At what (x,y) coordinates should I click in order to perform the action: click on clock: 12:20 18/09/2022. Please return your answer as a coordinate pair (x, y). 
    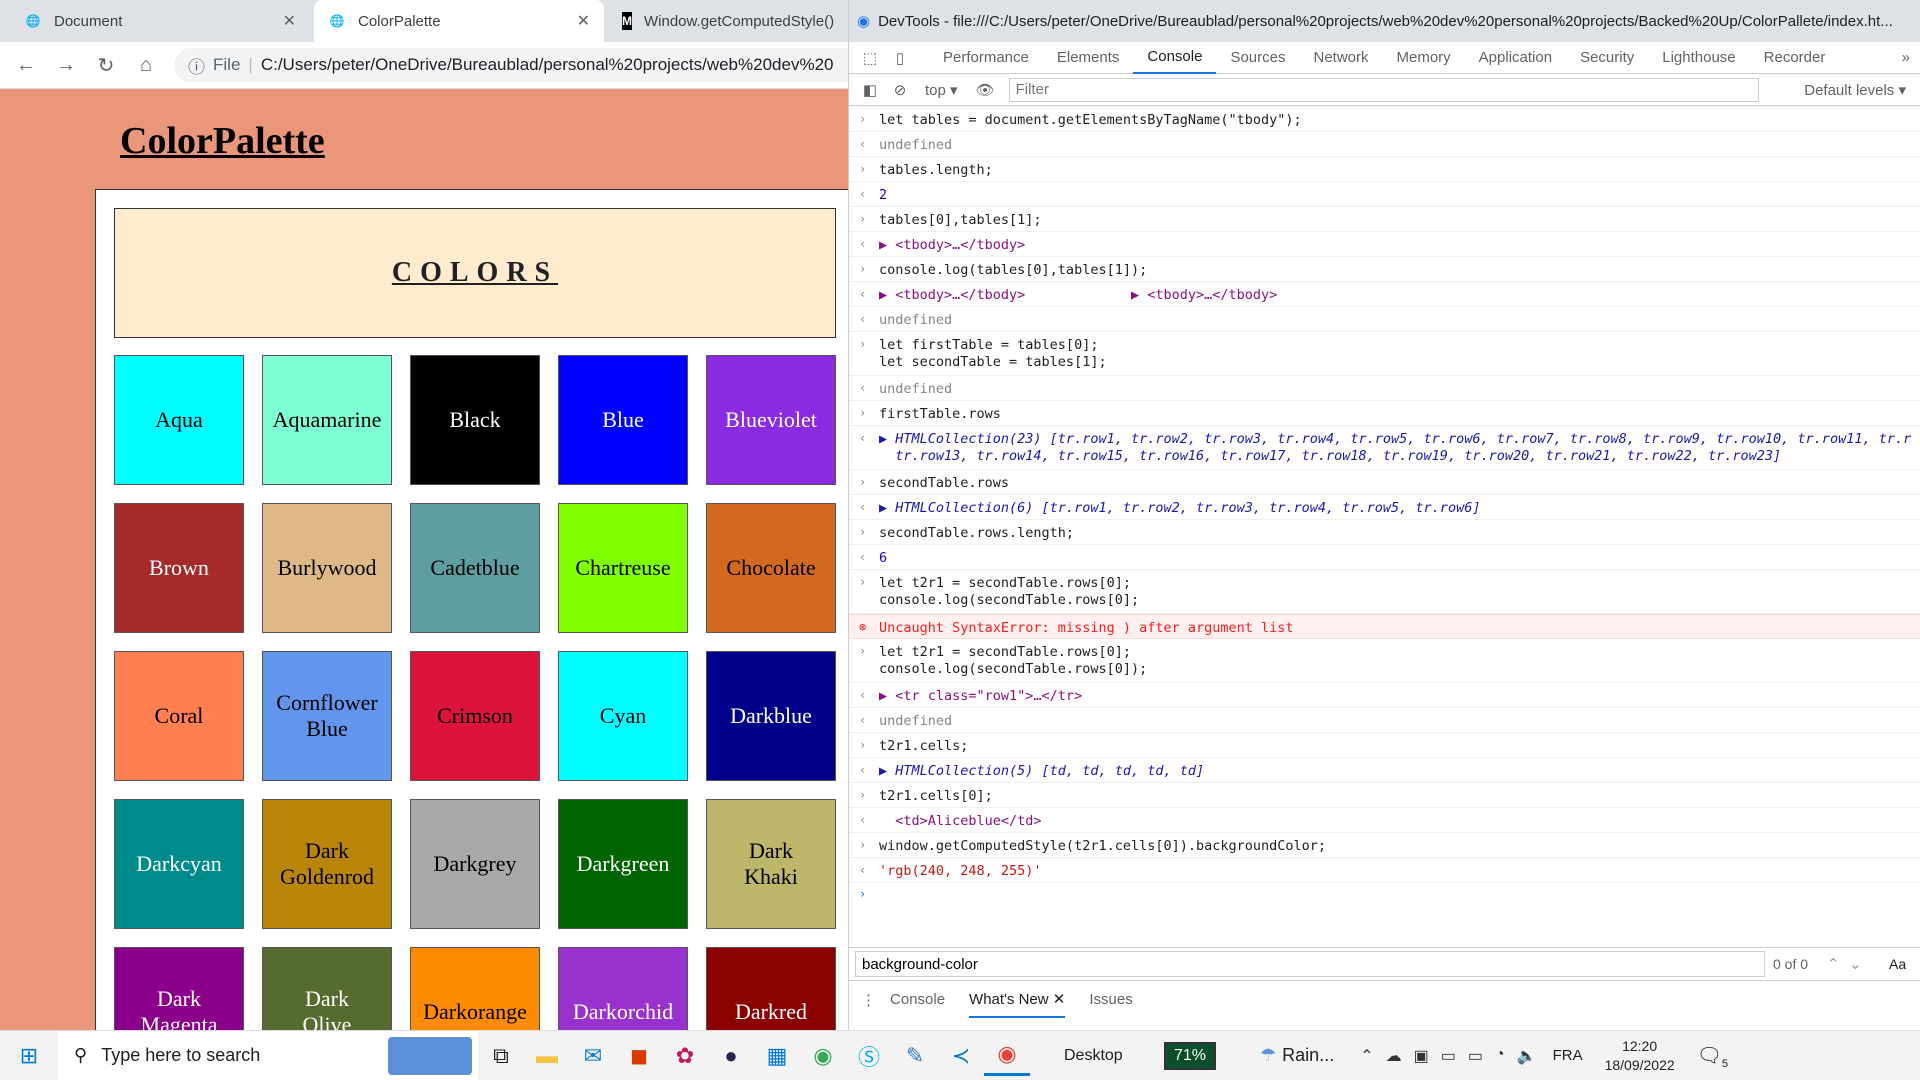
    Looking at the image, I should click on (1640, 1056).